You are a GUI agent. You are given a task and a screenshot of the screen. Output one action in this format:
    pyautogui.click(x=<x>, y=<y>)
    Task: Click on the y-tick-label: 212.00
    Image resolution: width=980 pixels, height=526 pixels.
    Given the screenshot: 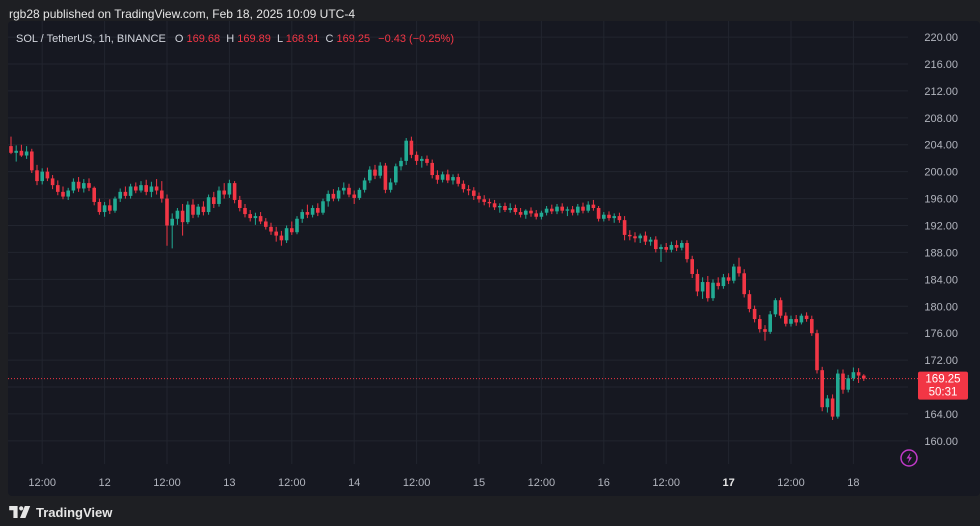 What is the action you would take?
    pyautogui.click(x=941, y=92)
    